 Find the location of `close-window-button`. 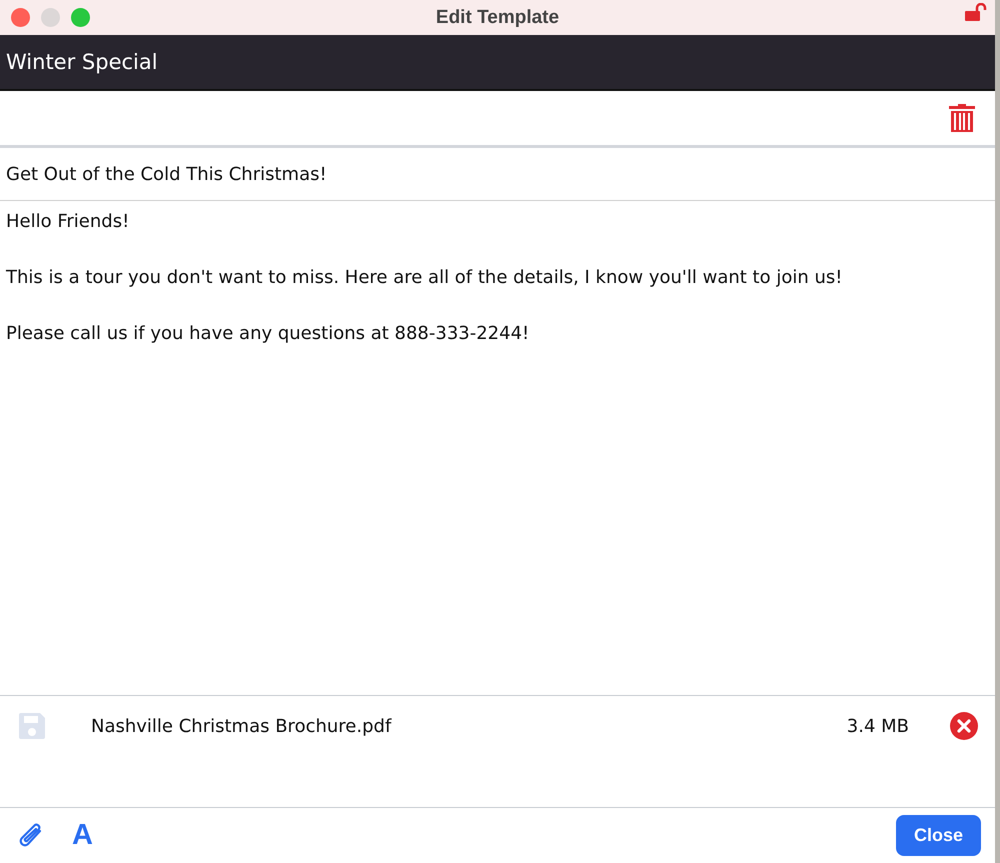

close-window-button is located at coordinates (20, 17).